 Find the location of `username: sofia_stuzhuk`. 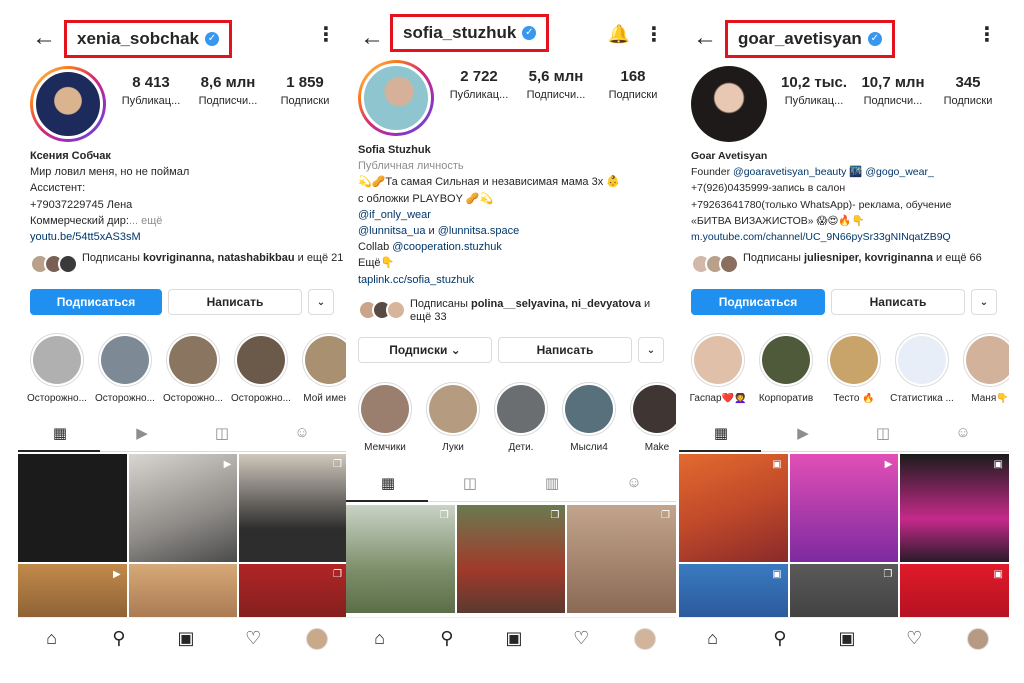

username: sofia_stuzhuk is located at coordinates (460, 32).